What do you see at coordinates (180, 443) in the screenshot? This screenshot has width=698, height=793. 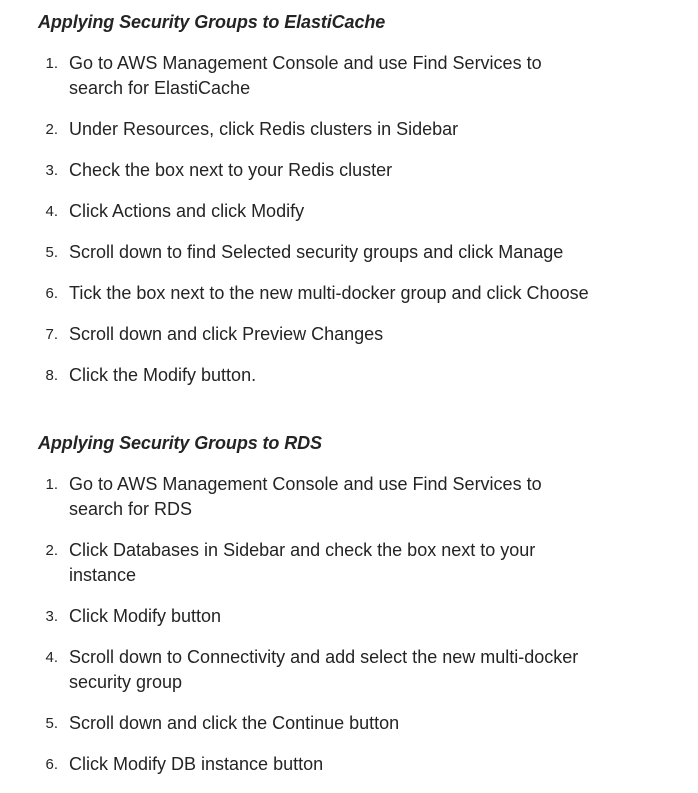 I see `section-heading-rds: Applying Security Groups to RDS` at bounding box center [180, 443].